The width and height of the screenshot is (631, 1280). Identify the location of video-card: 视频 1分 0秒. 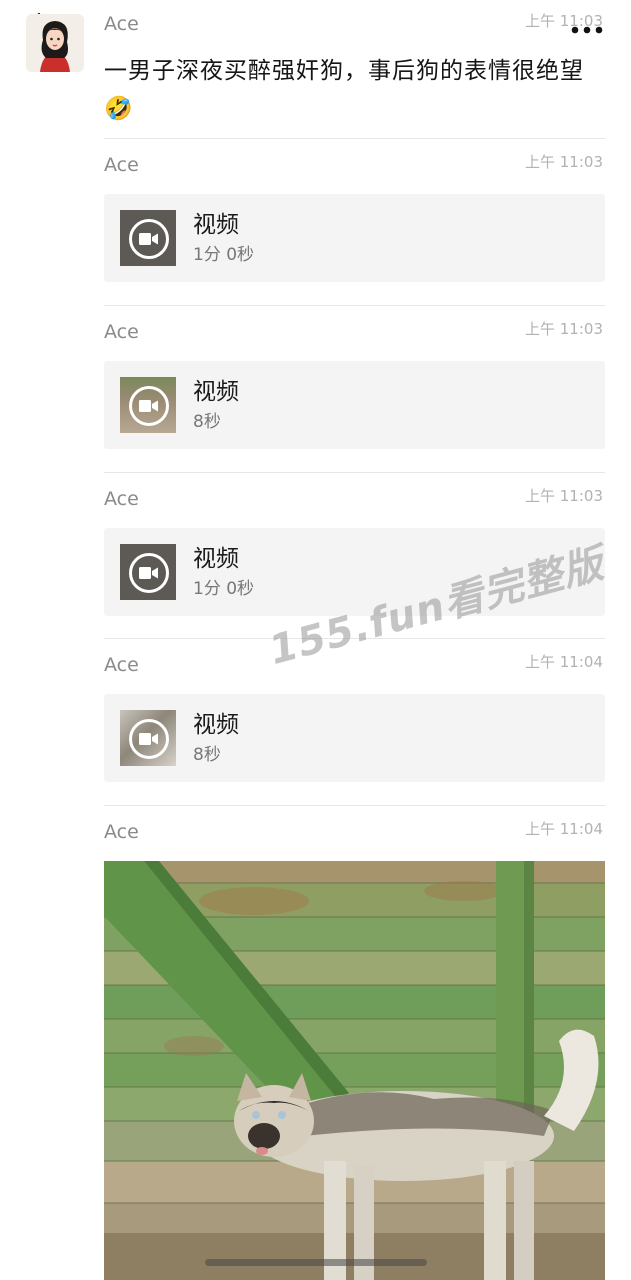
(354, 238).